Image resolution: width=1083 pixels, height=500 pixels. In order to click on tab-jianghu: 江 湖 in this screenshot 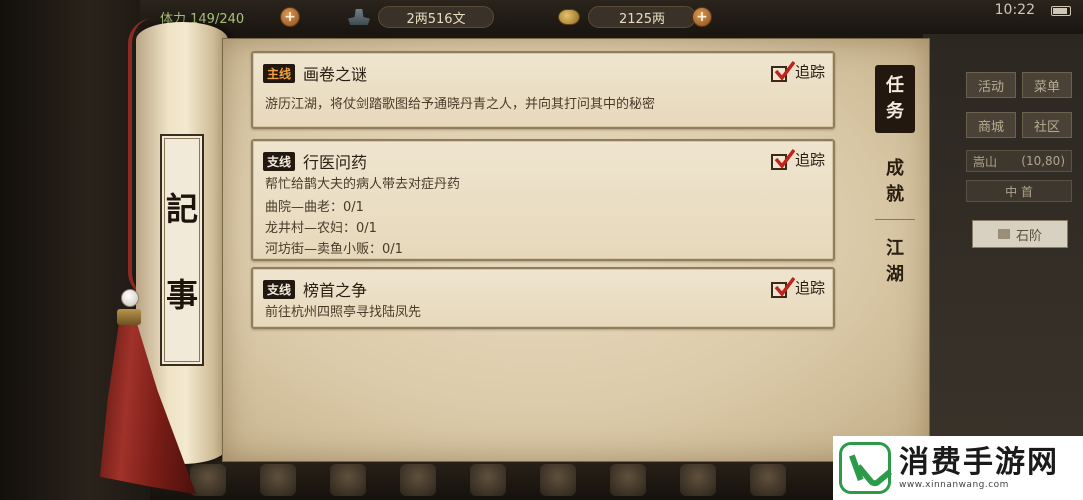, I will do `click(895, 262)`.